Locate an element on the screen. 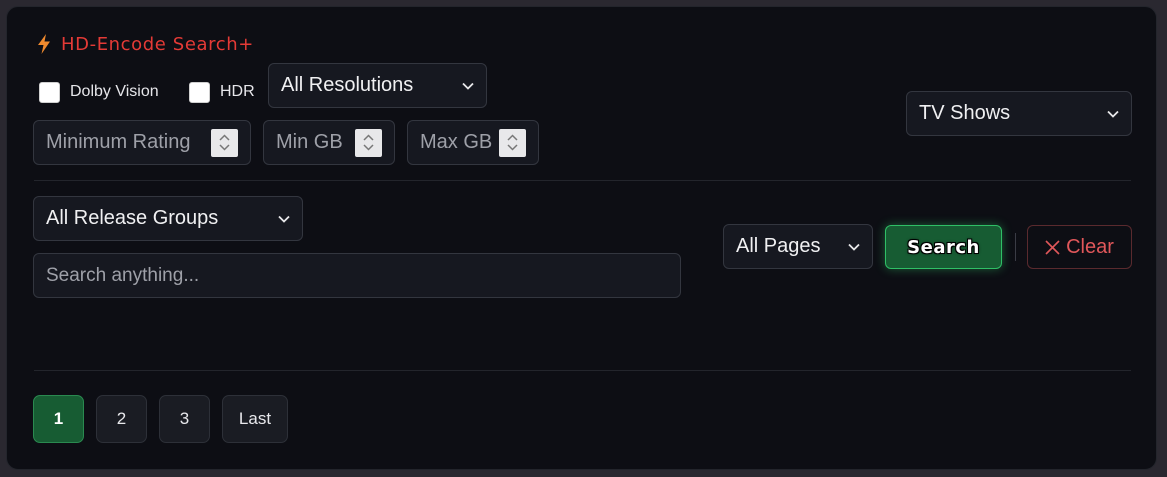 This screenshot has width=1167, height=477. button-separator is located at coordinates (1015, 247).